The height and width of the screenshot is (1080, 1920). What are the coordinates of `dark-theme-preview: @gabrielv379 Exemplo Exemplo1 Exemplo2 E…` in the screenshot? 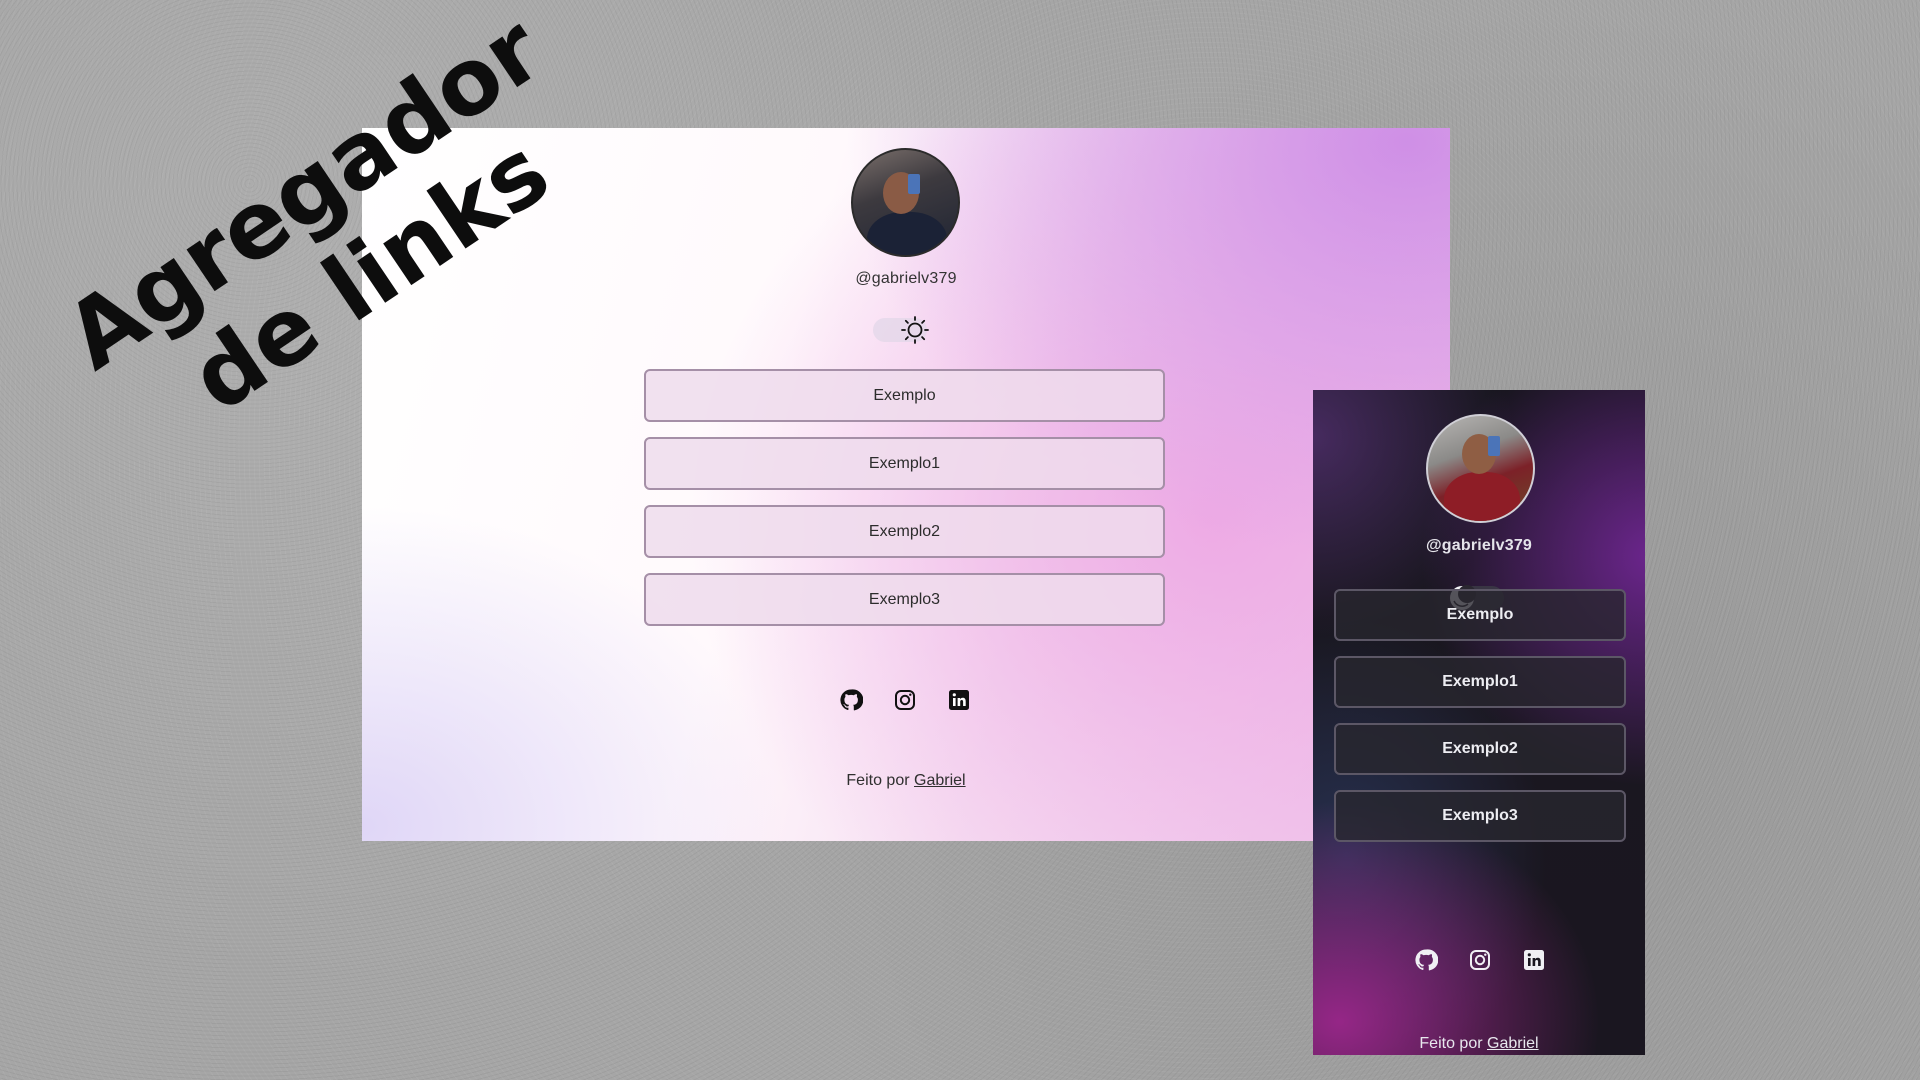 It's located at (1479, 722).